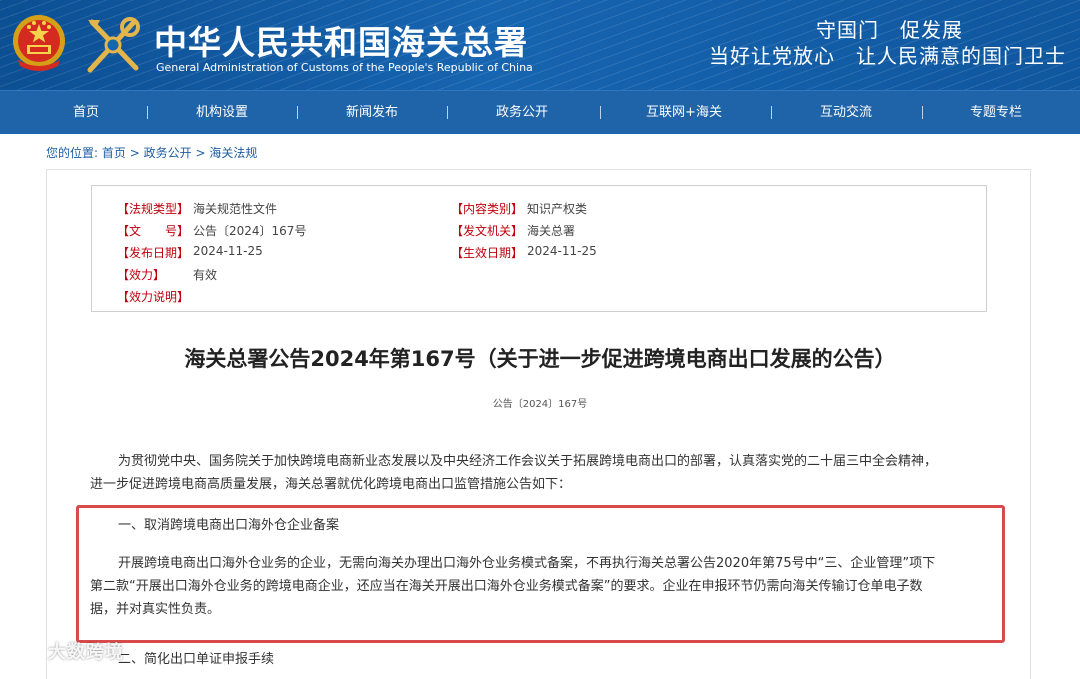 This screenshot has width=1080, height=679. Describe the element at coordinates (86, 652) in the screenshot. I see `watermark-text: 大数跨境` at that location.